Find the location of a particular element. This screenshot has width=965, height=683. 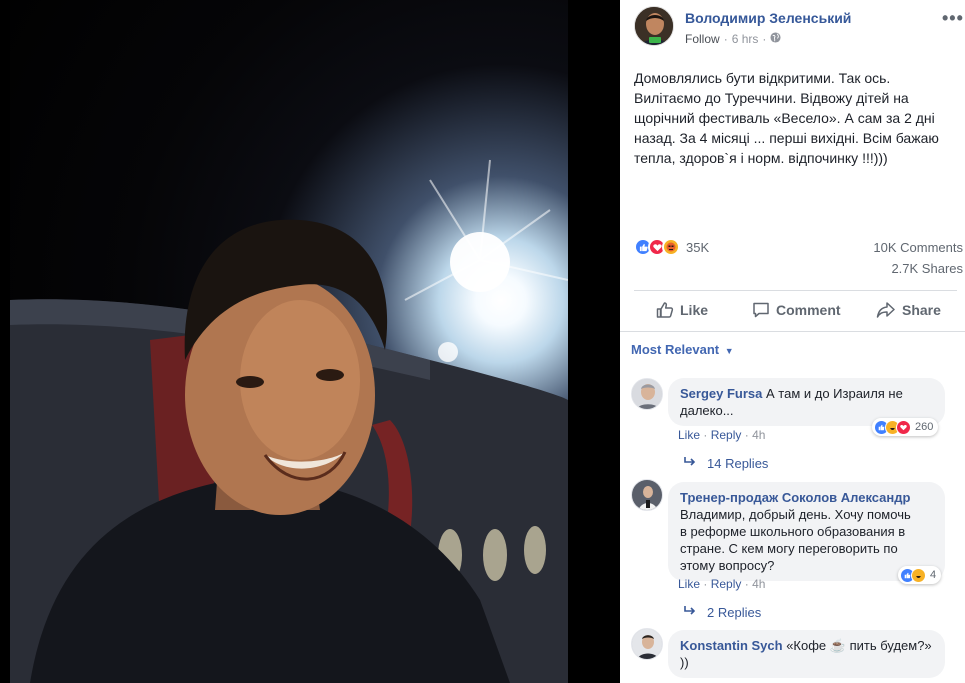

comments-count: 10K Comments is located at coordinates (918, 247).